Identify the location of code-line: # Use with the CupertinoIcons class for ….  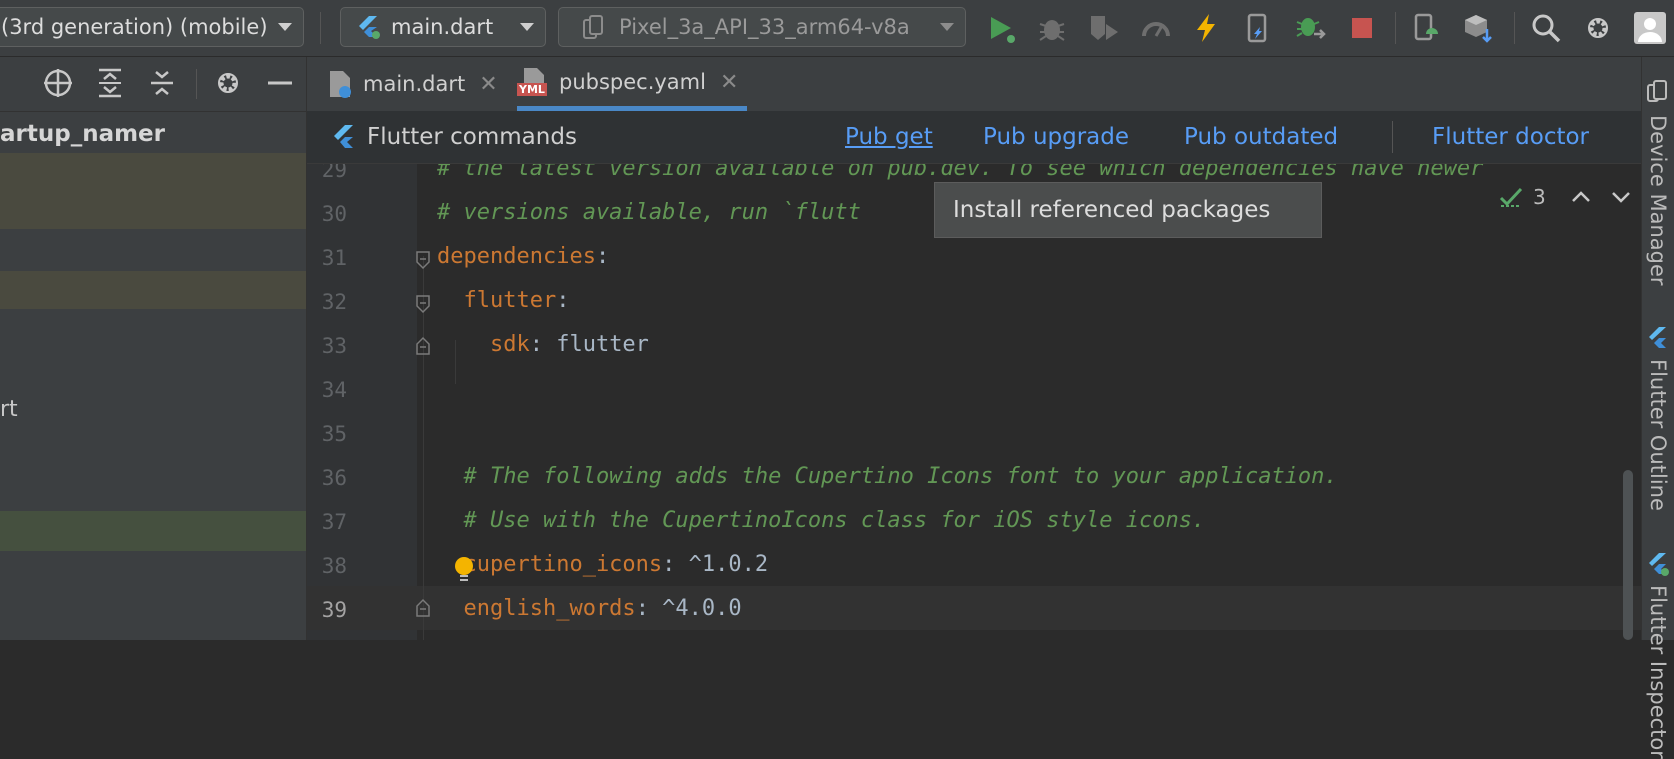
(821, 520).